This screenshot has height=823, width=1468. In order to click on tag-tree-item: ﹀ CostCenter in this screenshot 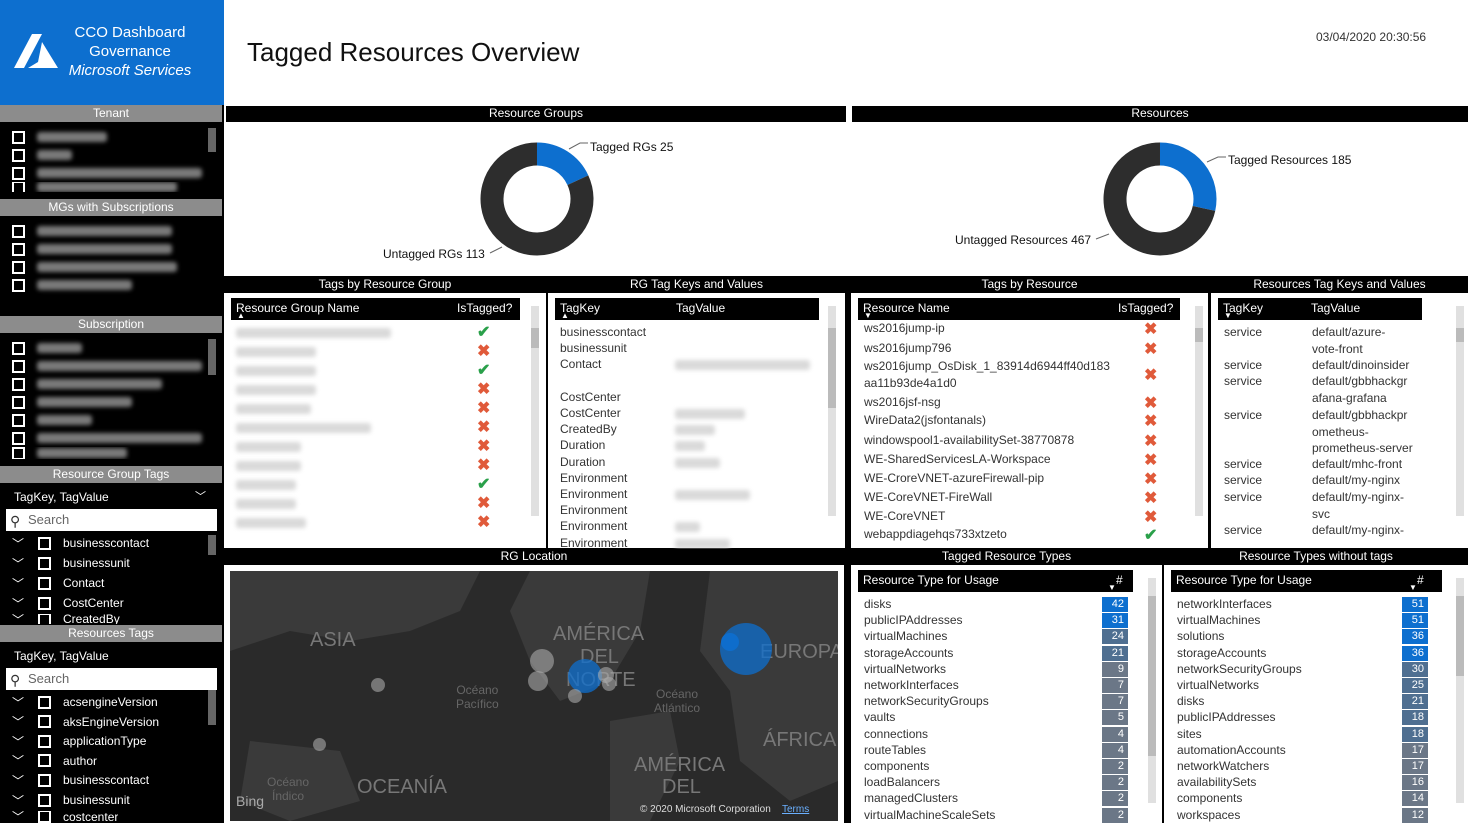, I will do `click(68, 603)`.